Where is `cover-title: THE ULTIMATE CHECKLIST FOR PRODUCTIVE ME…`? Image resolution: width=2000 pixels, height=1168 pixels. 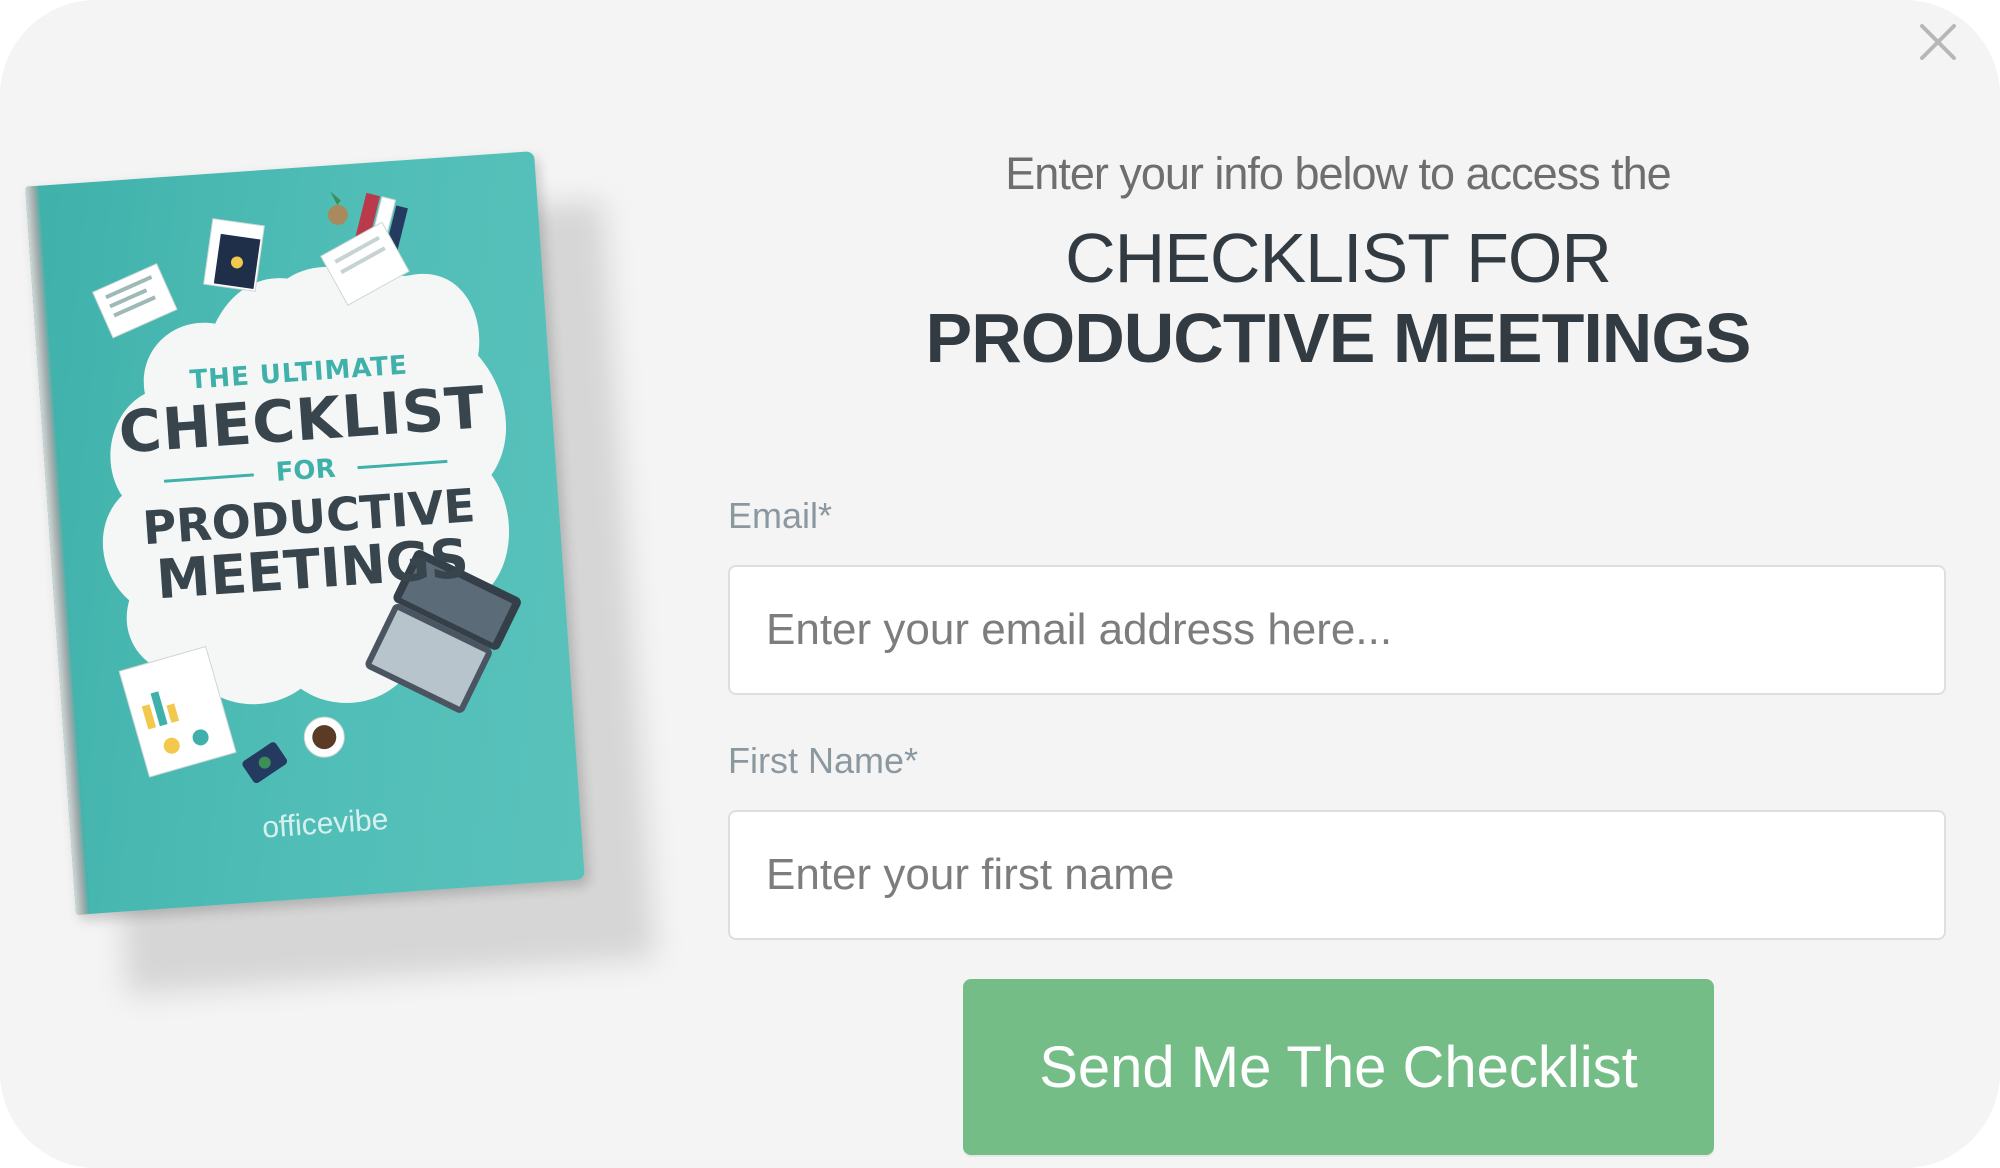 cover-title: THE ULTIMATE CHECKLIST FOR PRODUCTIVE ME… is located at coordinates (306, 478).